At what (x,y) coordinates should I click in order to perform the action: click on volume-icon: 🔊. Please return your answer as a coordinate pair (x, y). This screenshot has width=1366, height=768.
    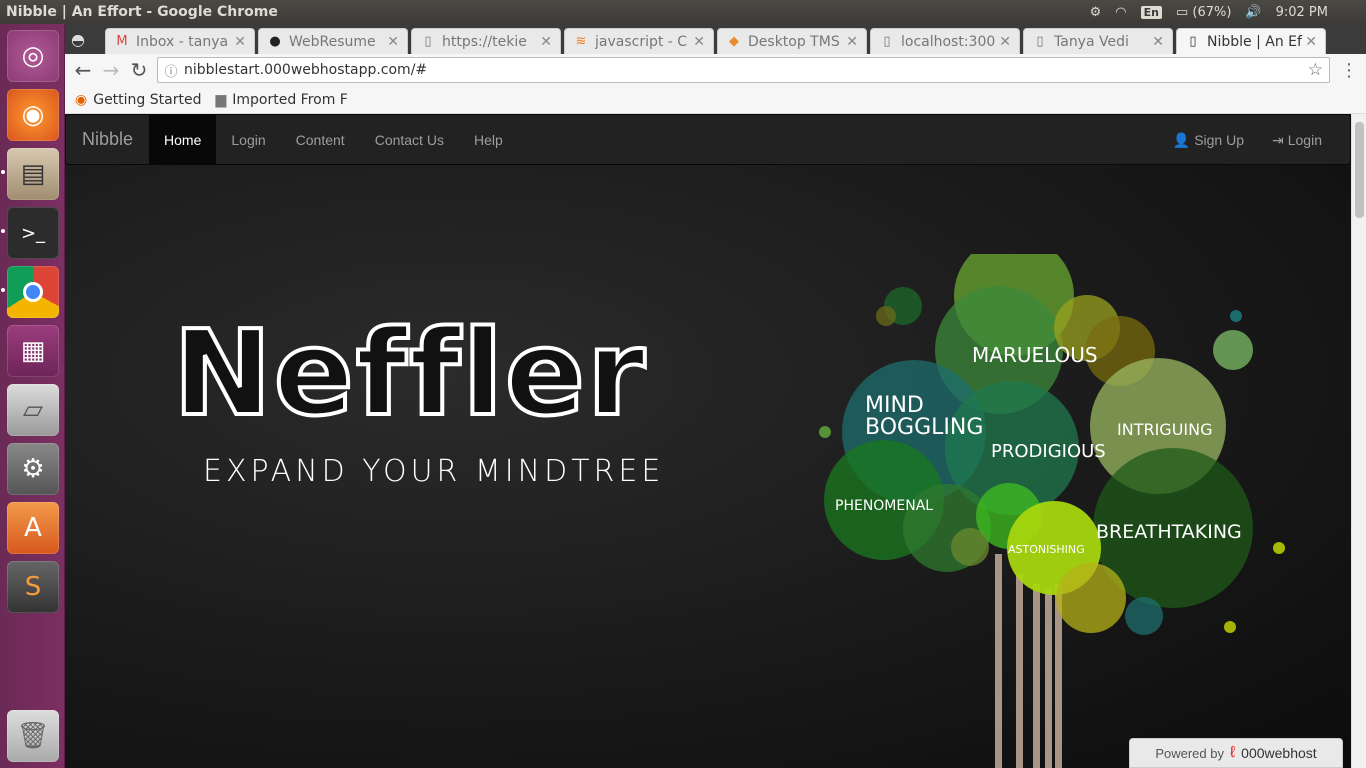
    Looking at the image, I should click on (1253, 12).